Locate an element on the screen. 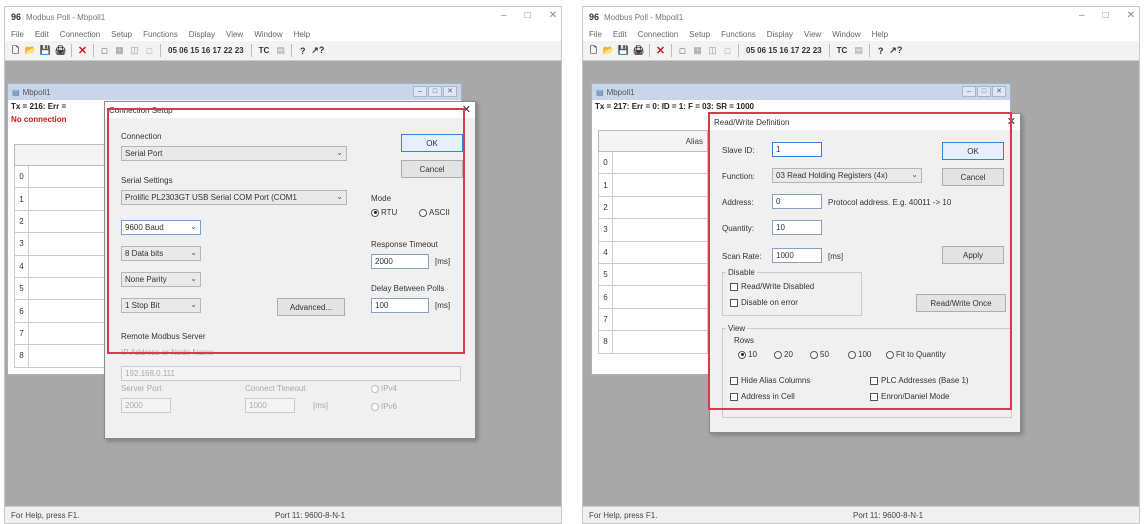 Image resolution: width=1144 pixels, height=524 pixels. slave-id-input: 1 is located at coordinates (797, 149).